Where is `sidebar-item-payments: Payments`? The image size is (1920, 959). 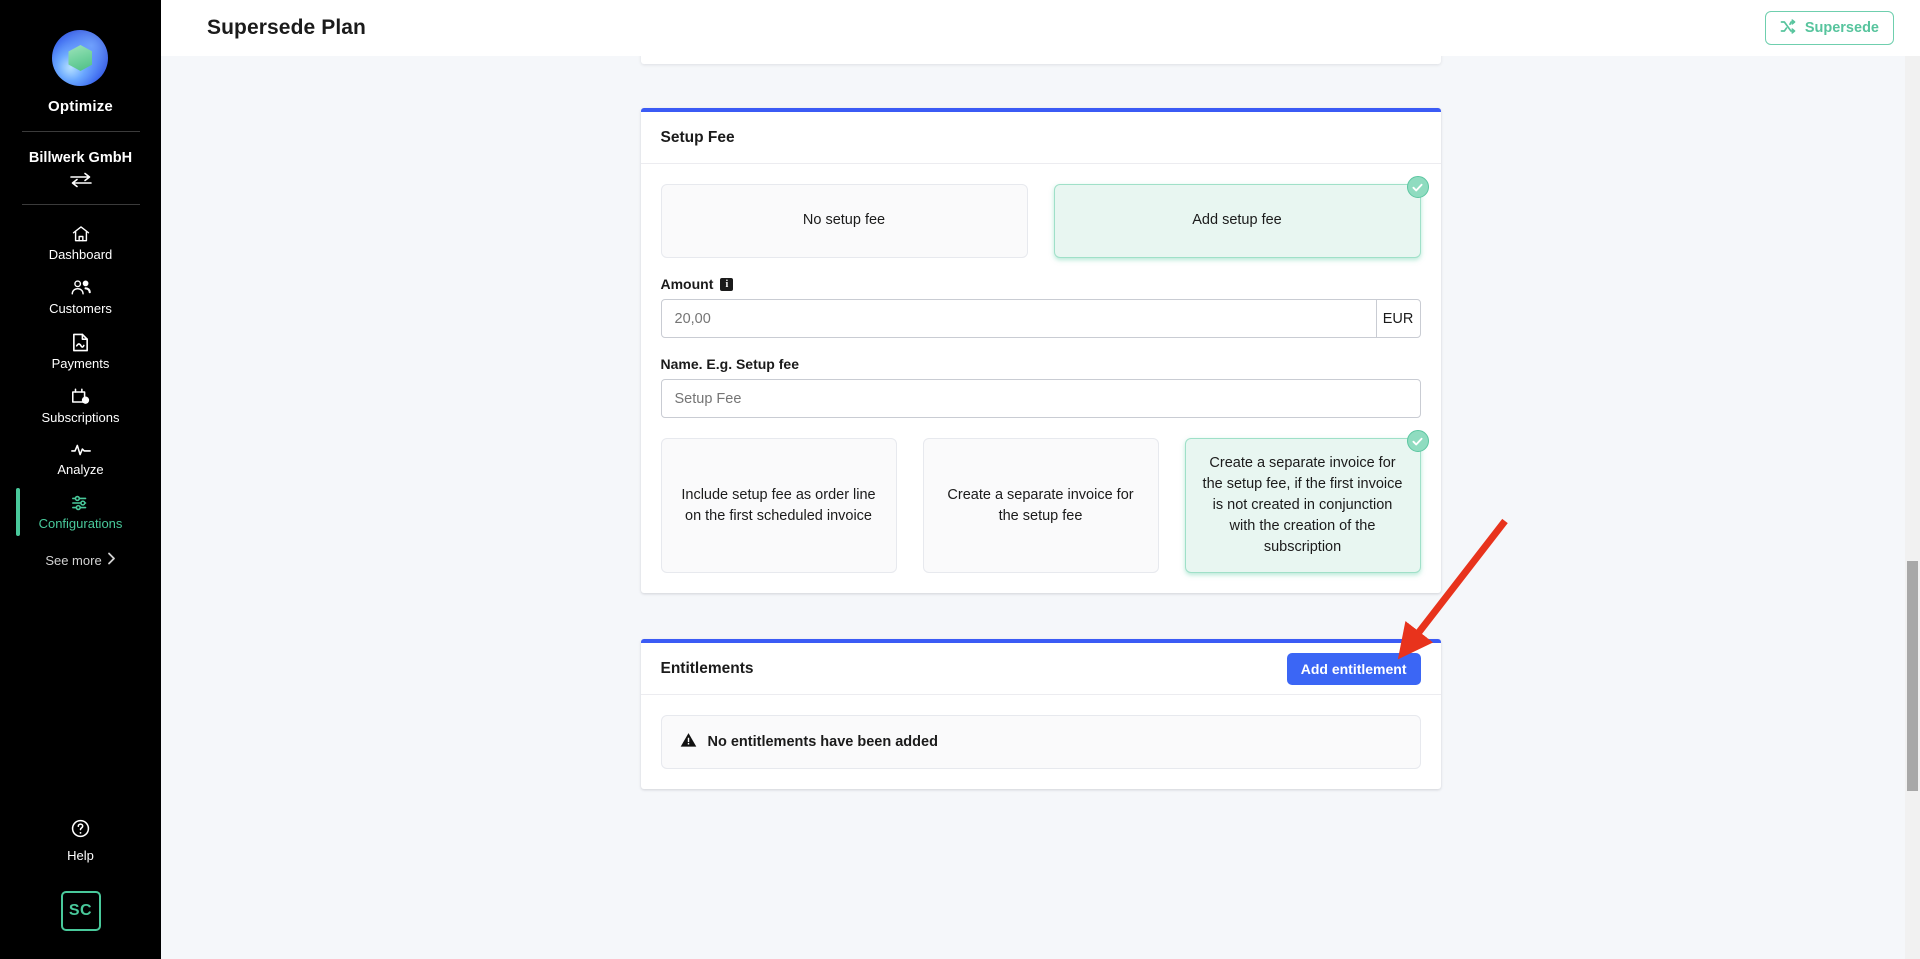 sidebar-item-payments: Payments is located at coordinates (80, 350).